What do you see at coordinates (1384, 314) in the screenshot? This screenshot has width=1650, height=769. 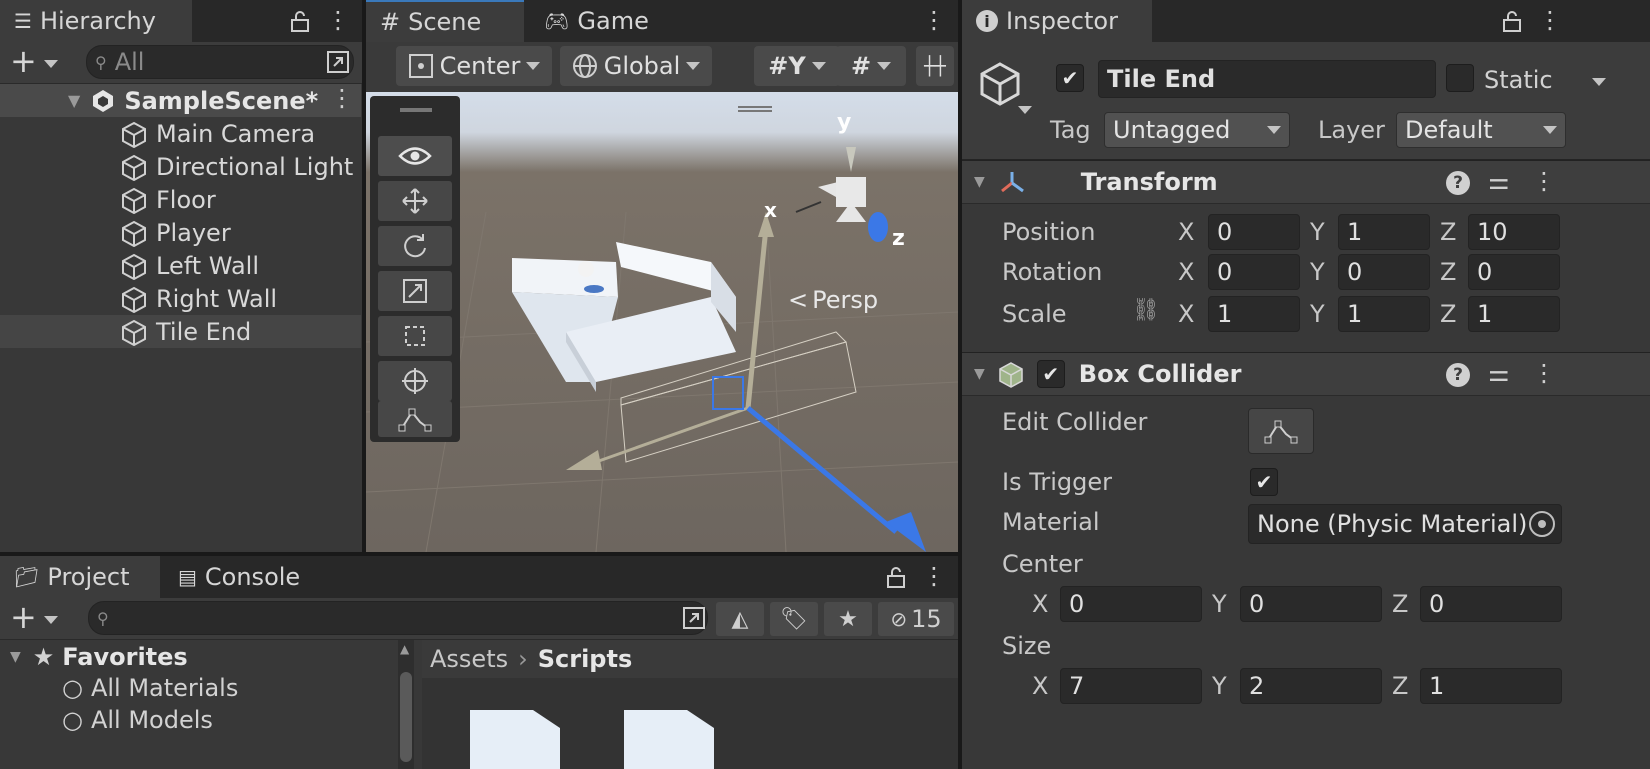 I see `scale-y-field: 1` at bounding box center [1384, 314].